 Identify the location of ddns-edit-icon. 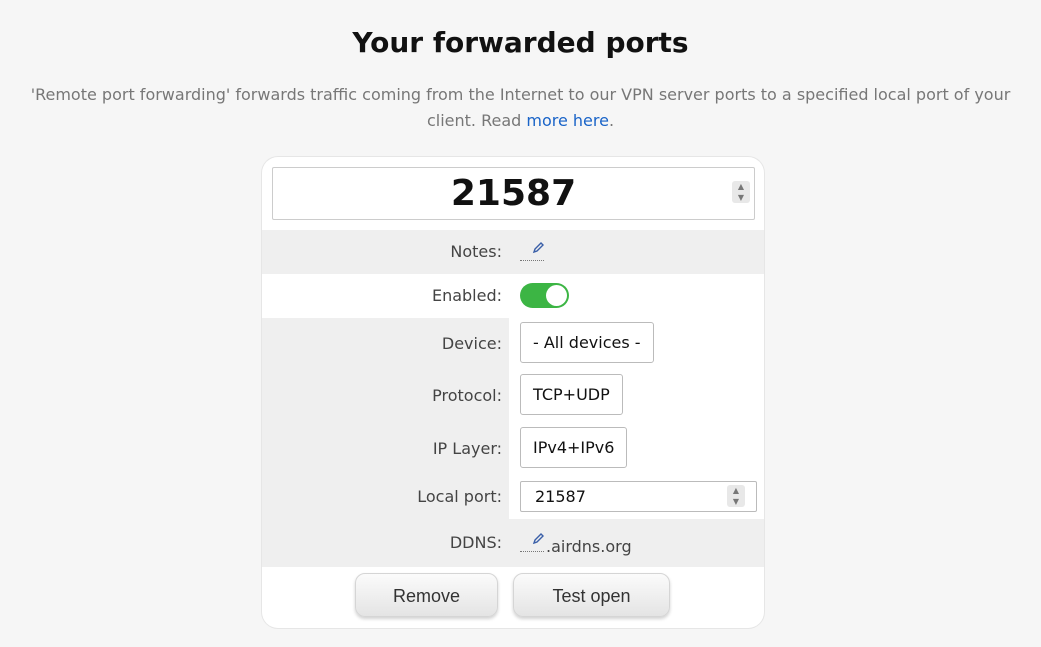
(532, 542).